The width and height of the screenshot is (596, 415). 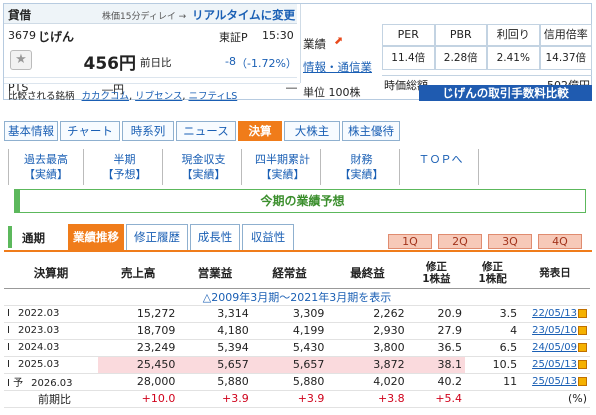 What do you see at coordinates (554, 313) in the screenshot?
I see `announce-date-link: 22/05/13` at bounding box center [554, 313].